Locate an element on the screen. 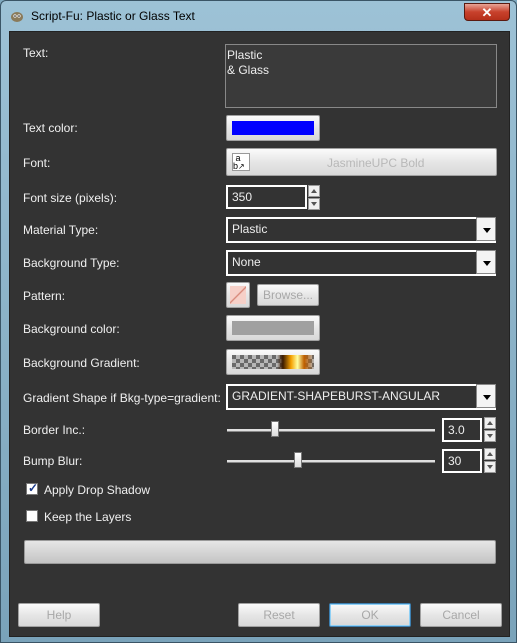 Image resolution: width=517 pixels, height=643 pixels. font-size-stepper is located at coordinates (314, 198).